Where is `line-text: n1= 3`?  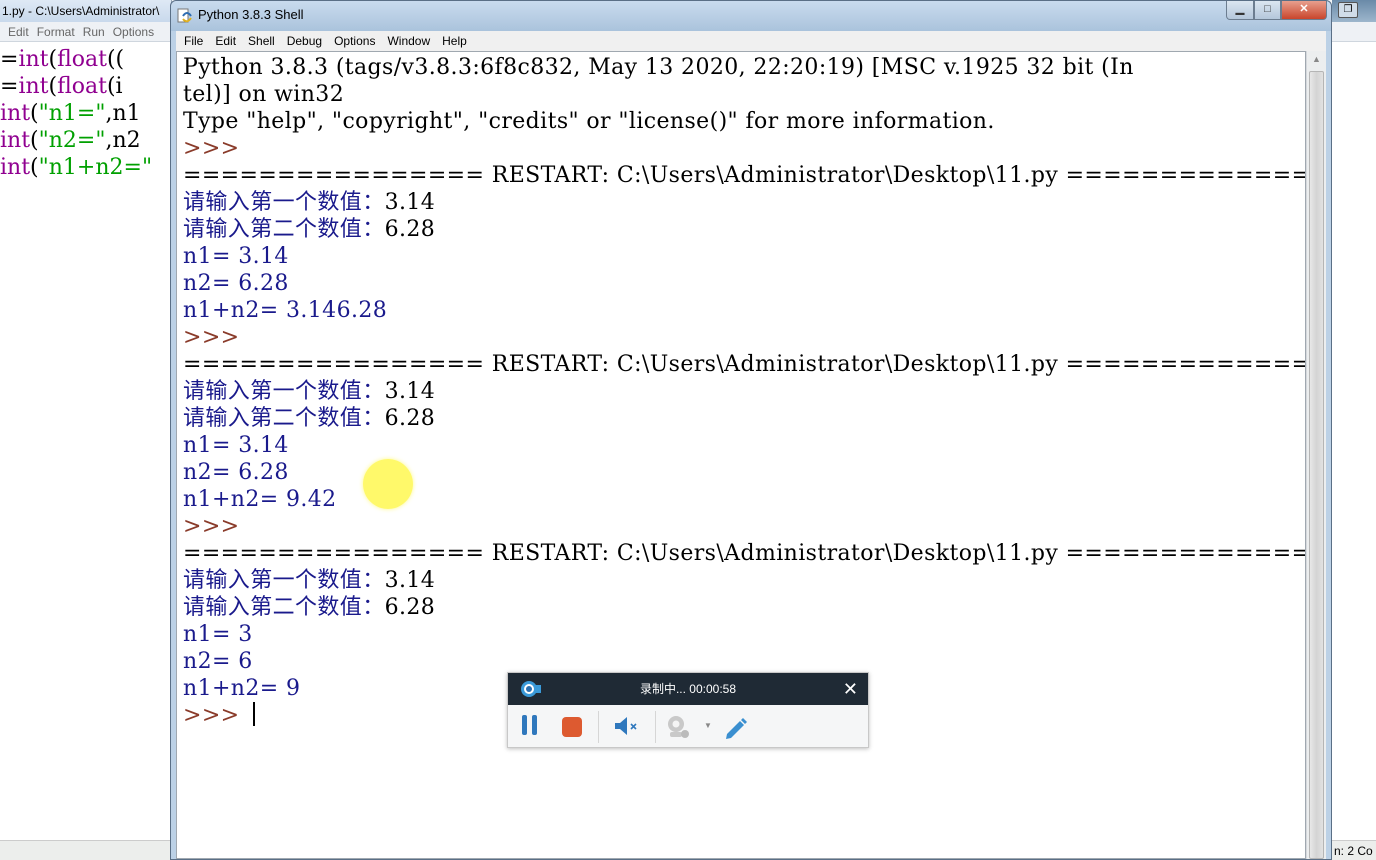 line-text: n1= 3 is located at coordinates (218, 634).